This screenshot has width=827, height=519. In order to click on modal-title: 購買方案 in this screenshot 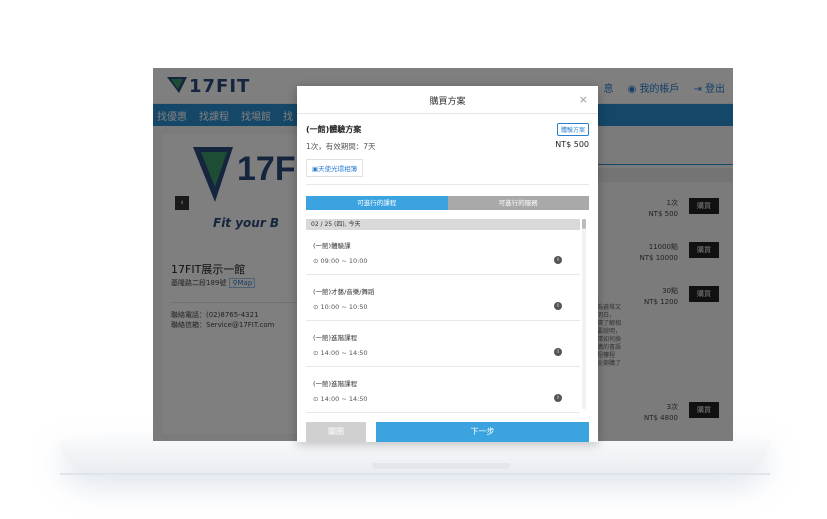, I will do `click(447, 102)`.